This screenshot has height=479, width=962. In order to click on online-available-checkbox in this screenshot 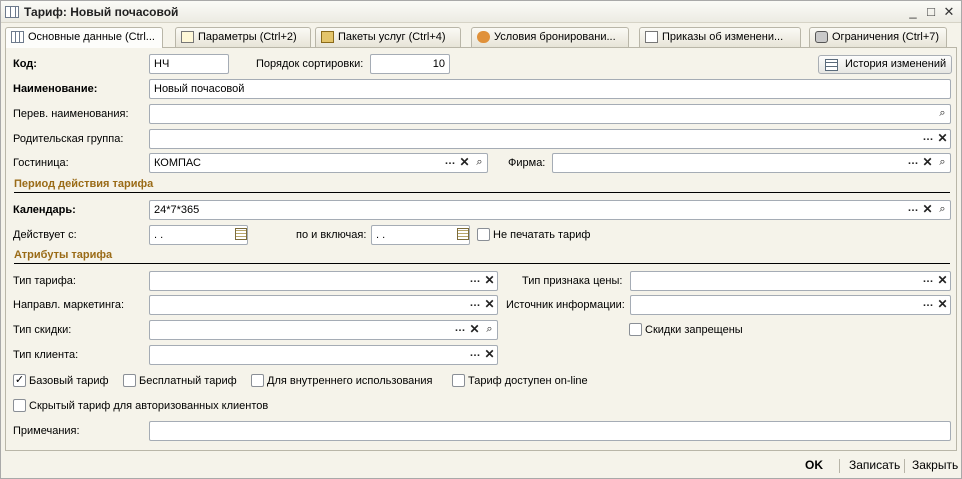, I will do `click(458, 380)`.